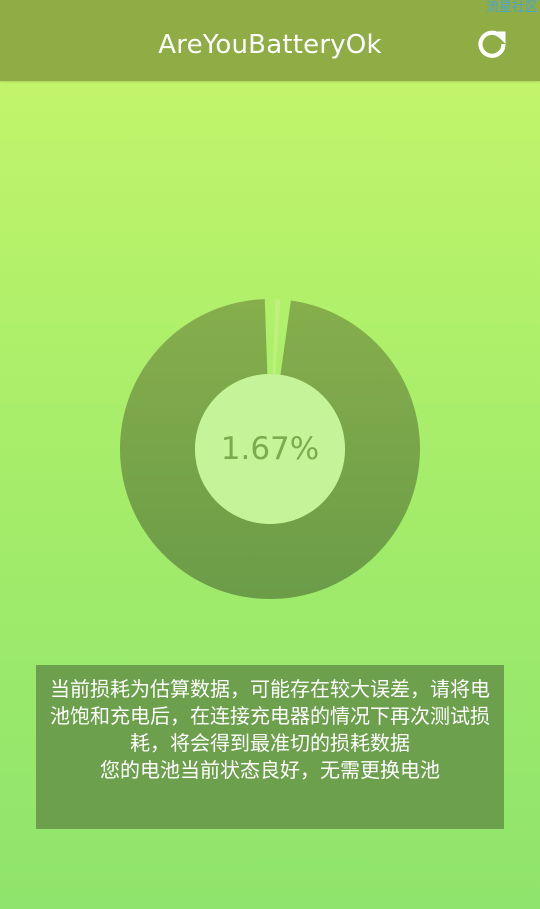  What do you see at coordinates (270, 770) in the screenshot?
I see `battery-status-text: 您的电池当前状态良好，无需更换电池` at bounding box center [270, 770].